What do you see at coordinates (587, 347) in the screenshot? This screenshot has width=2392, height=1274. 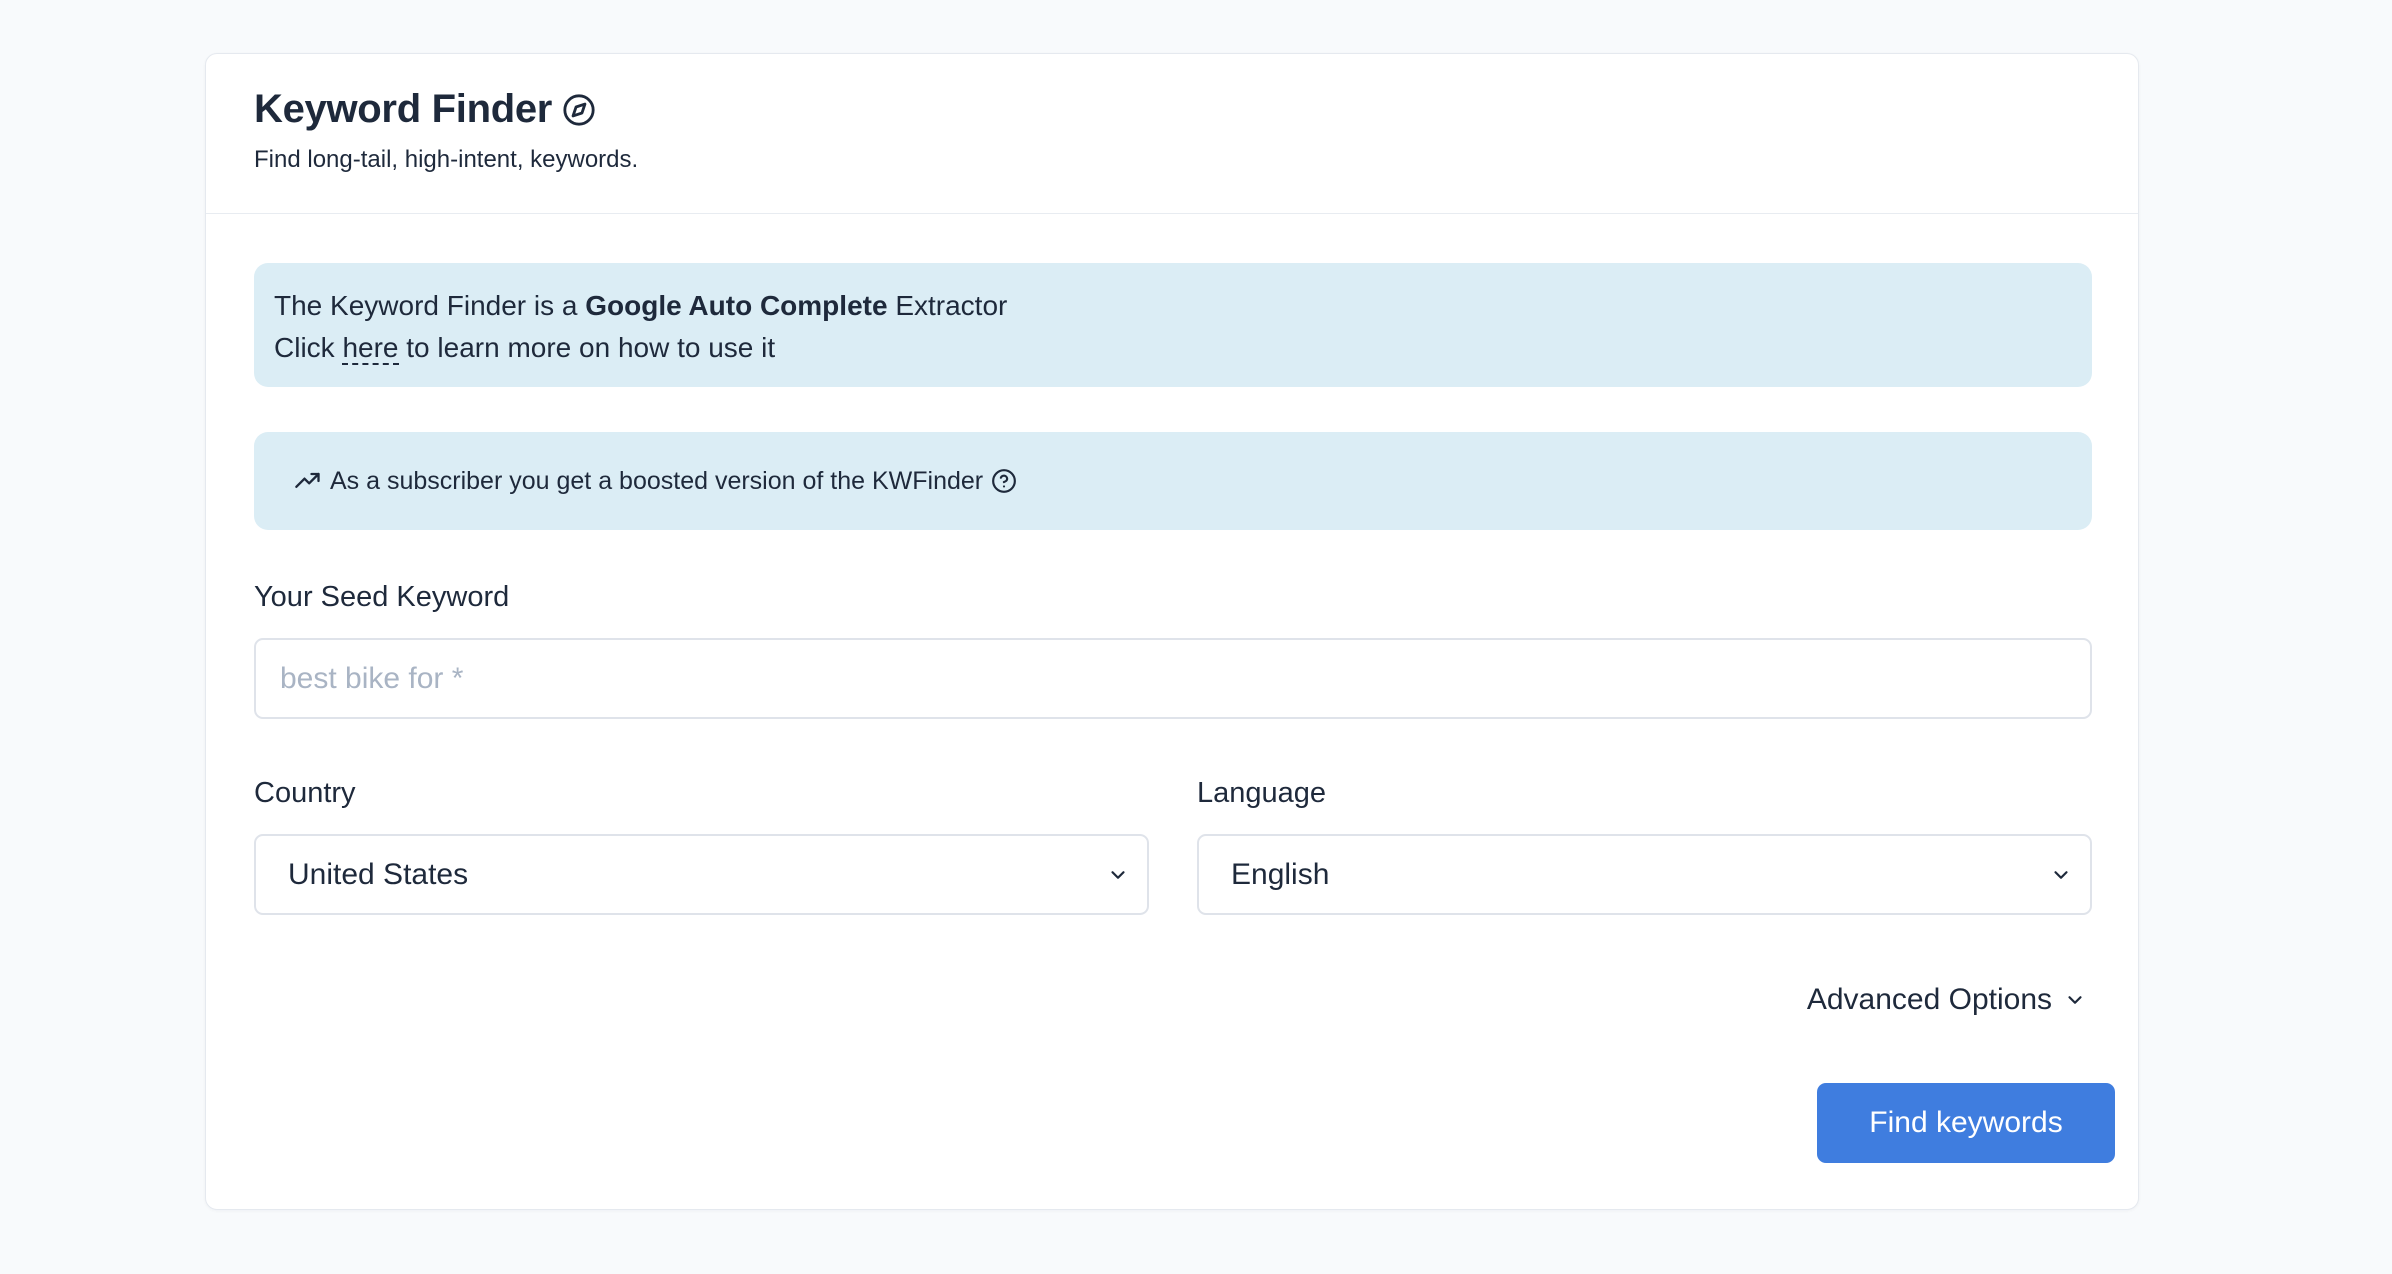 I see `info-alert-text: to learn more on how to use it` at bounding box center [587, 347].